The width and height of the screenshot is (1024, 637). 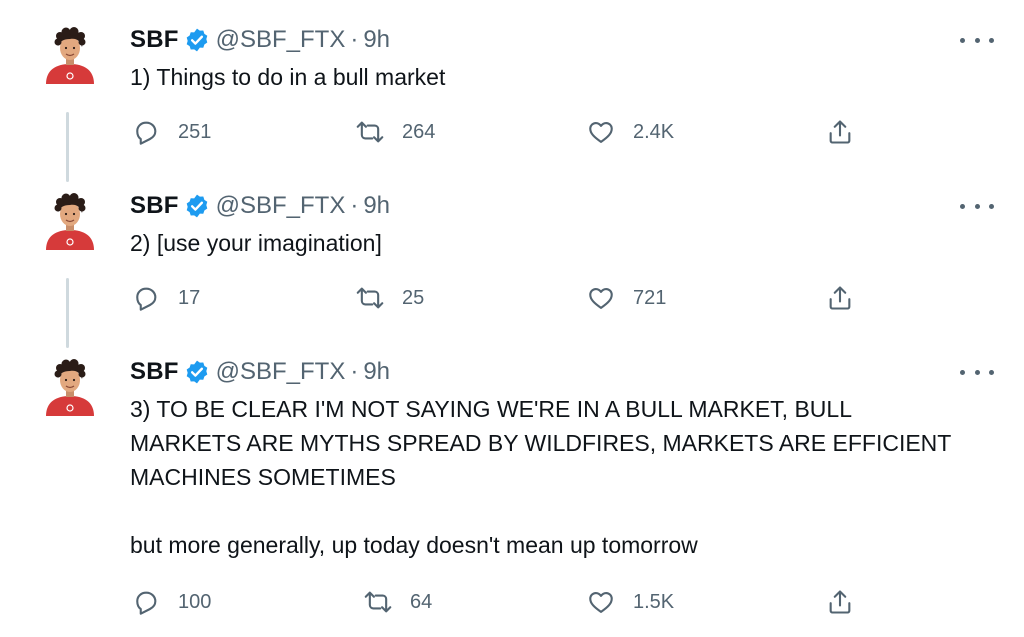 What do you see at coordinates (654, 601) in the screenshot?
I see `like-count: 1.5K` at bounding box center [654, 601].